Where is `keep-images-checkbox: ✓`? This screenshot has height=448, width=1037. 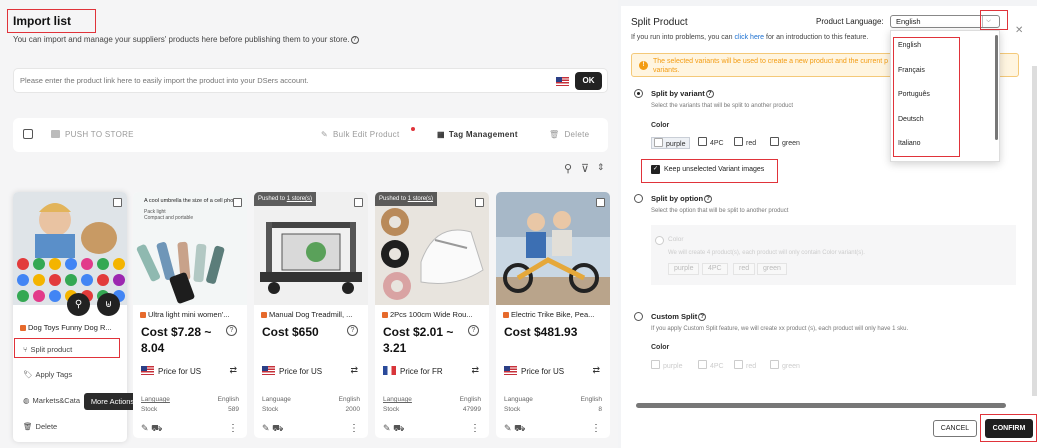 keep-images-checkbox: ✓ is located at coordinates (655, 169).